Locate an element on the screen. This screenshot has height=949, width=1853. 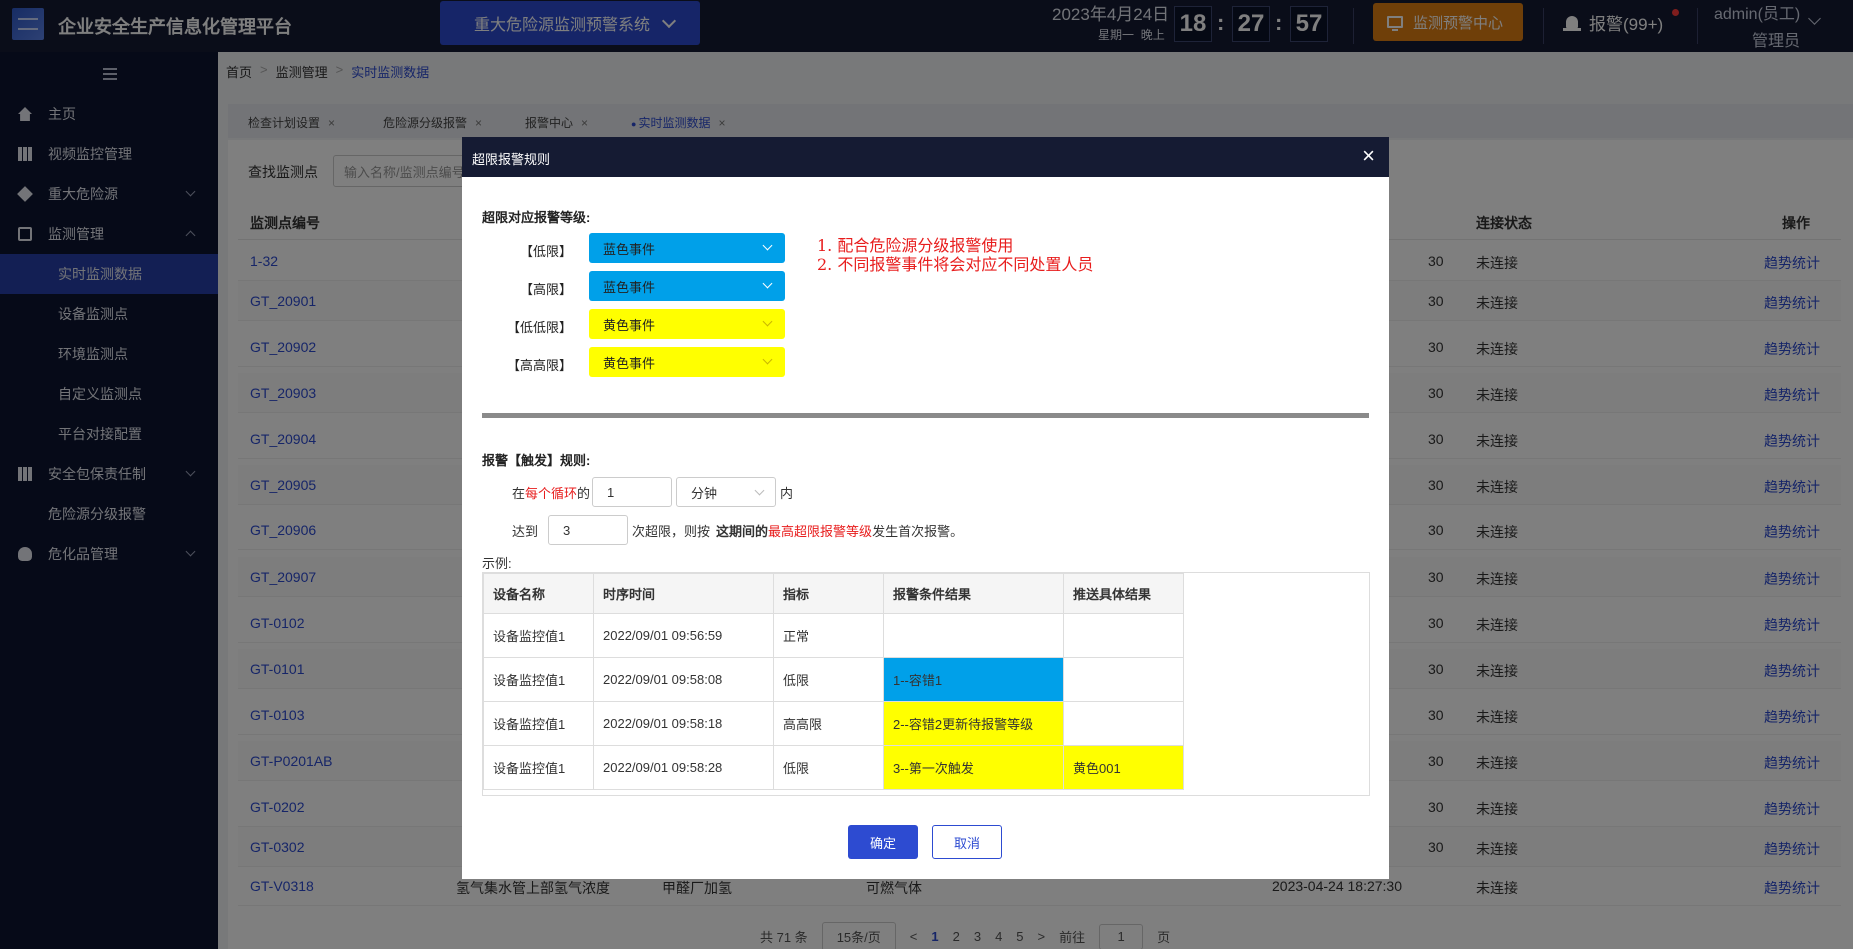
rule-cycle-line: 在 每个循环 的 1 分钟 内 is located at coordinates (652, 492).